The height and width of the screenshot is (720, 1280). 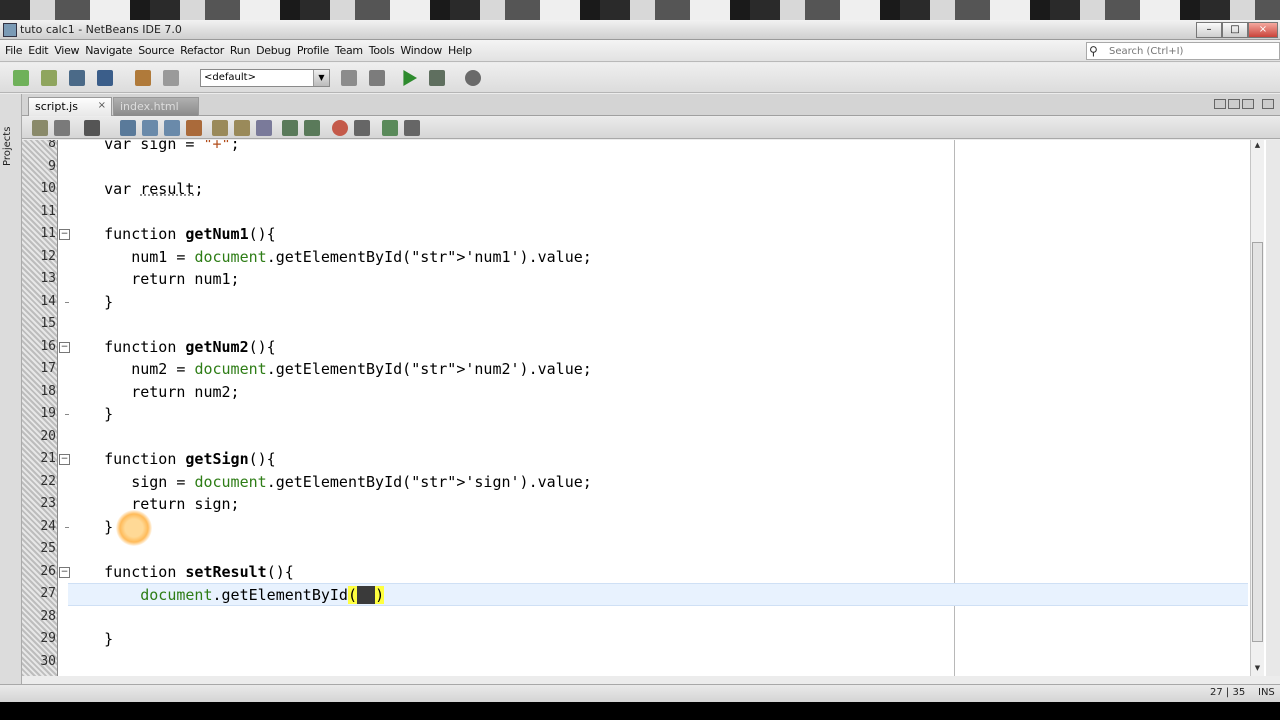 I want to click on search-field: ⚲, so click(x=1183, y=51).